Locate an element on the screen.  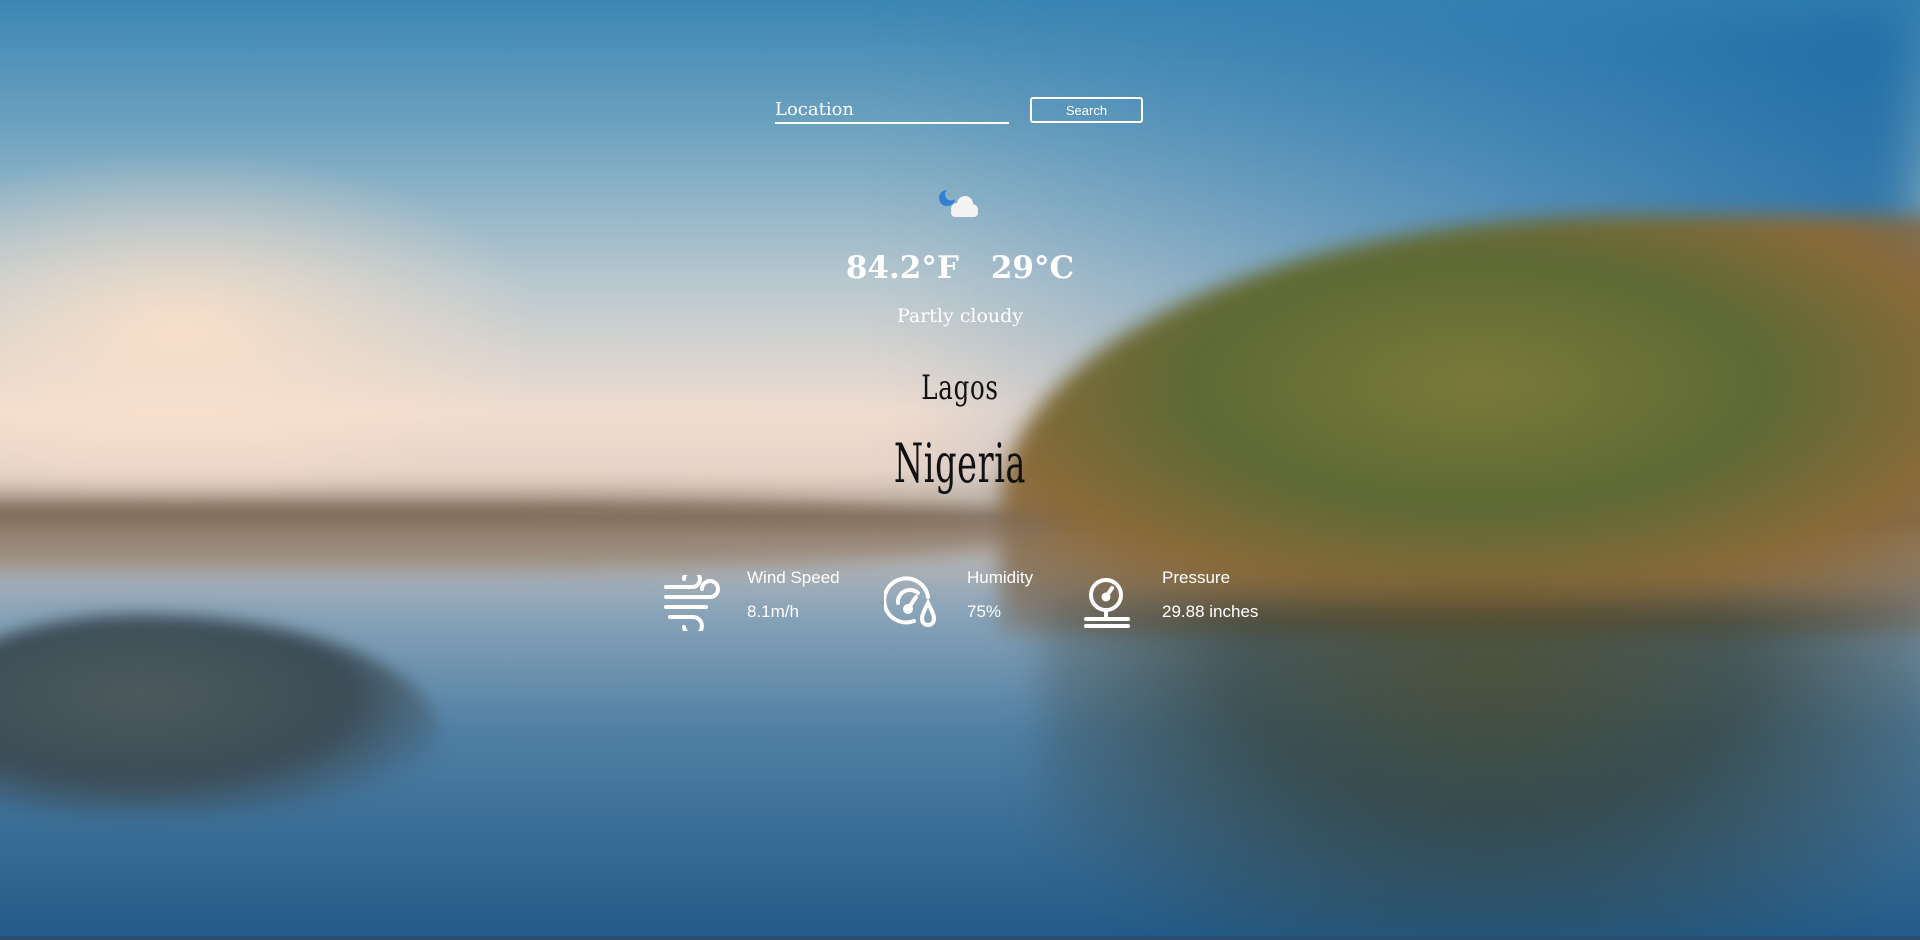
temperature-celsius: 29°C is located at coordinates (1032, 268).